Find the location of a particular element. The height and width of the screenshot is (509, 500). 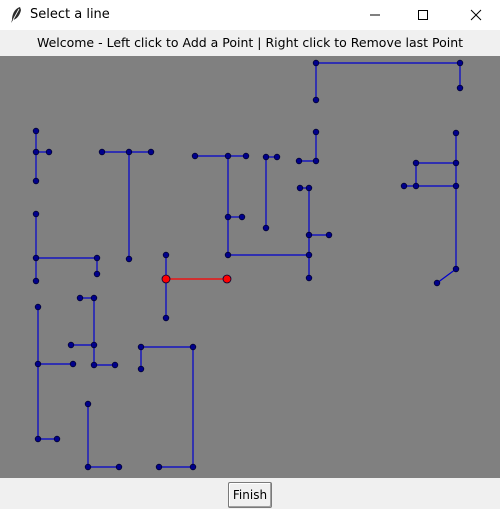

bottom-bar: Finish is located at coordinates (250, 493).